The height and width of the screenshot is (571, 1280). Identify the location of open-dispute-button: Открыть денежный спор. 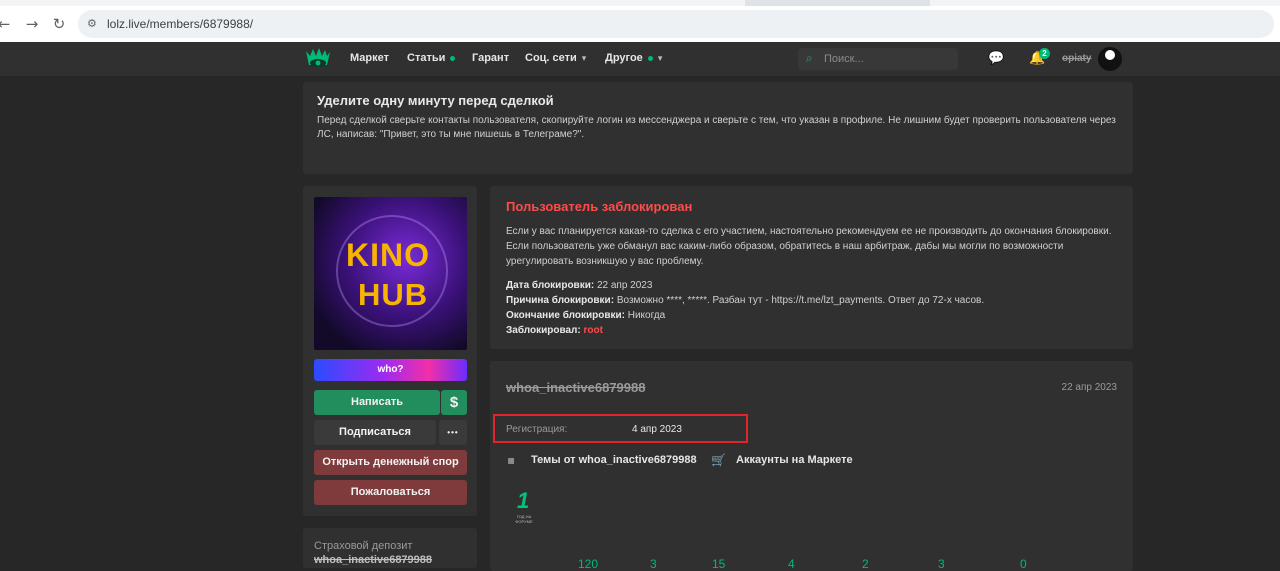
(390, 462).